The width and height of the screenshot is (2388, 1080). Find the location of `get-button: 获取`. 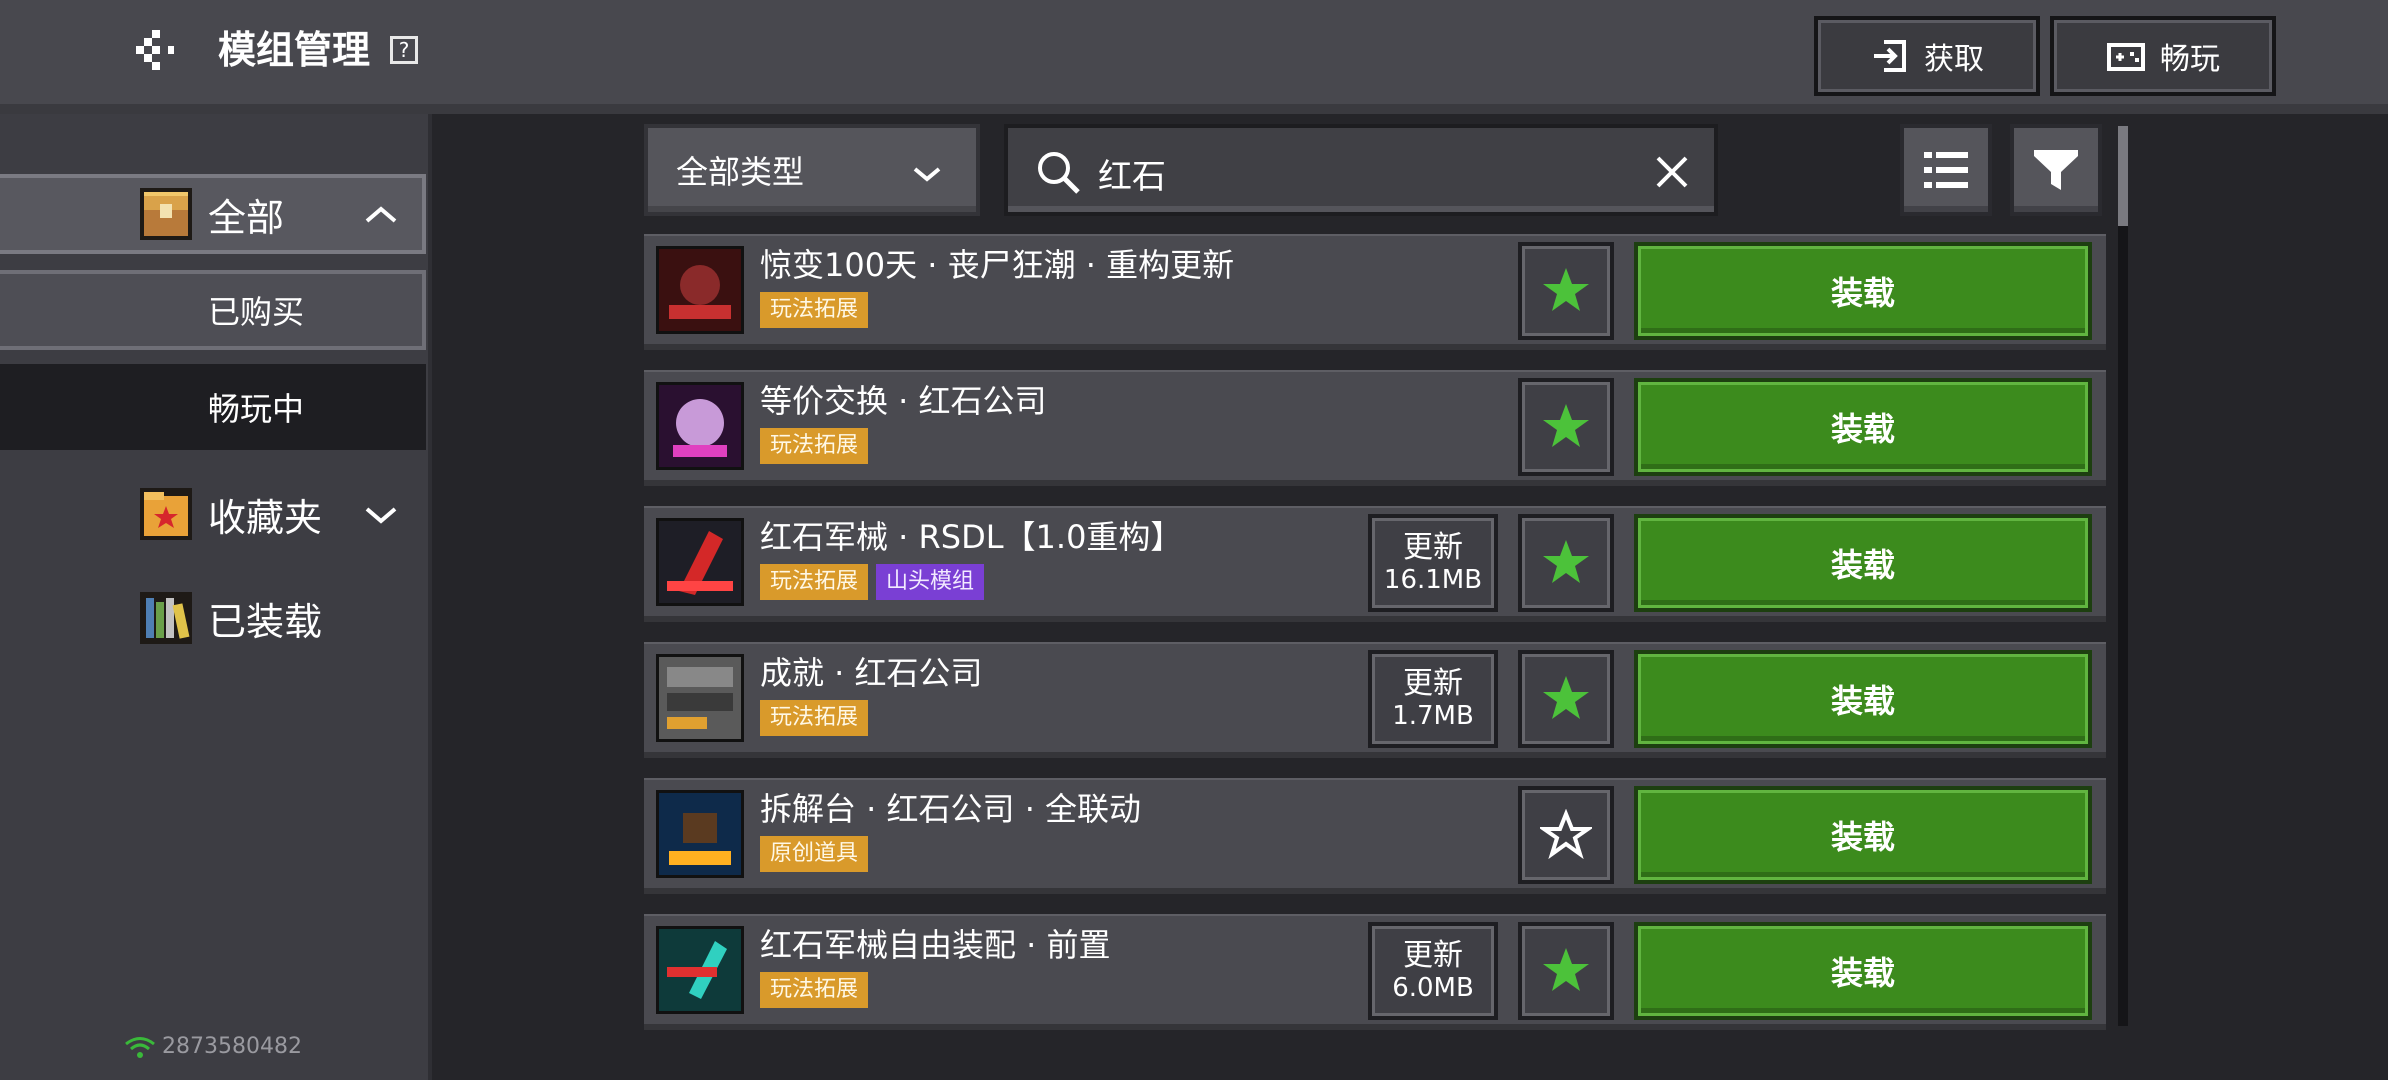

get-button: 获取 is located at coordinates (1927, 56).